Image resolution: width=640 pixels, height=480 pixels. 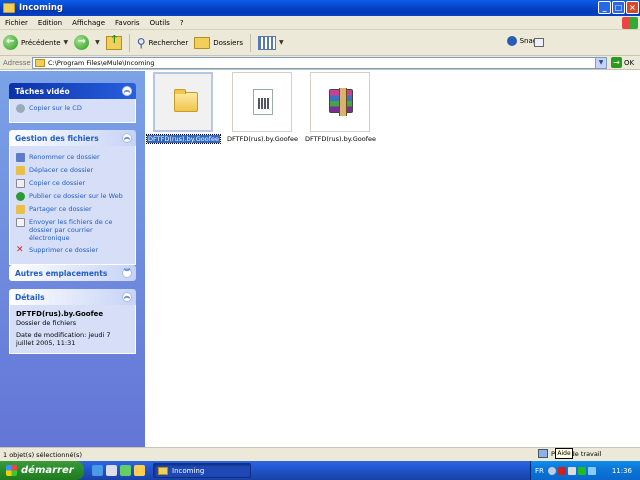 What do you see at coordinates (20, 250) in the screenshot?
I see `delete-icon: ✕` at bounding box center [20, 250].